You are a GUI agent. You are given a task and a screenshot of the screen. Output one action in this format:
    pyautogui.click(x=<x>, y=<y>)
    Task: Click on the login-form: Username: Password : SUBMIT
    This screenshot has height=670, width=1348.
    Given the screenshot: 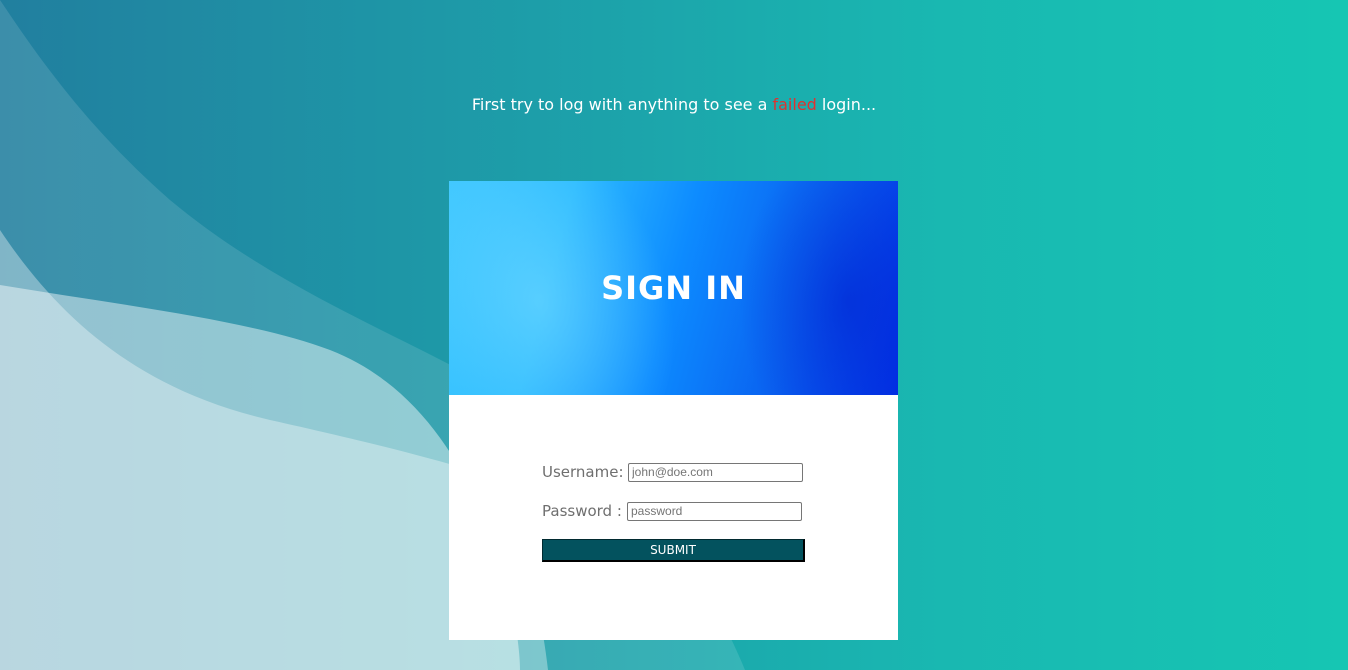 What is the action you would take?
    pyautogui.click(x=673, y=511)
    